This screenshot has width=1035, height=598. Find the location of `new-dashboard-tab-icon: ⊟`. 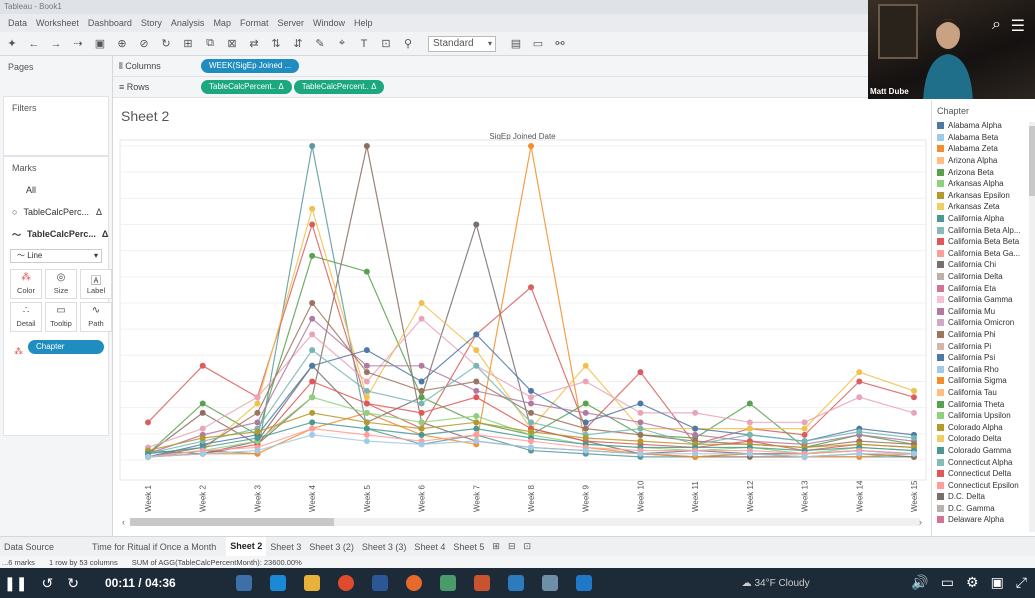

new-dashboard-tab-icon: ⊟ is located at coordinates (512, 546).